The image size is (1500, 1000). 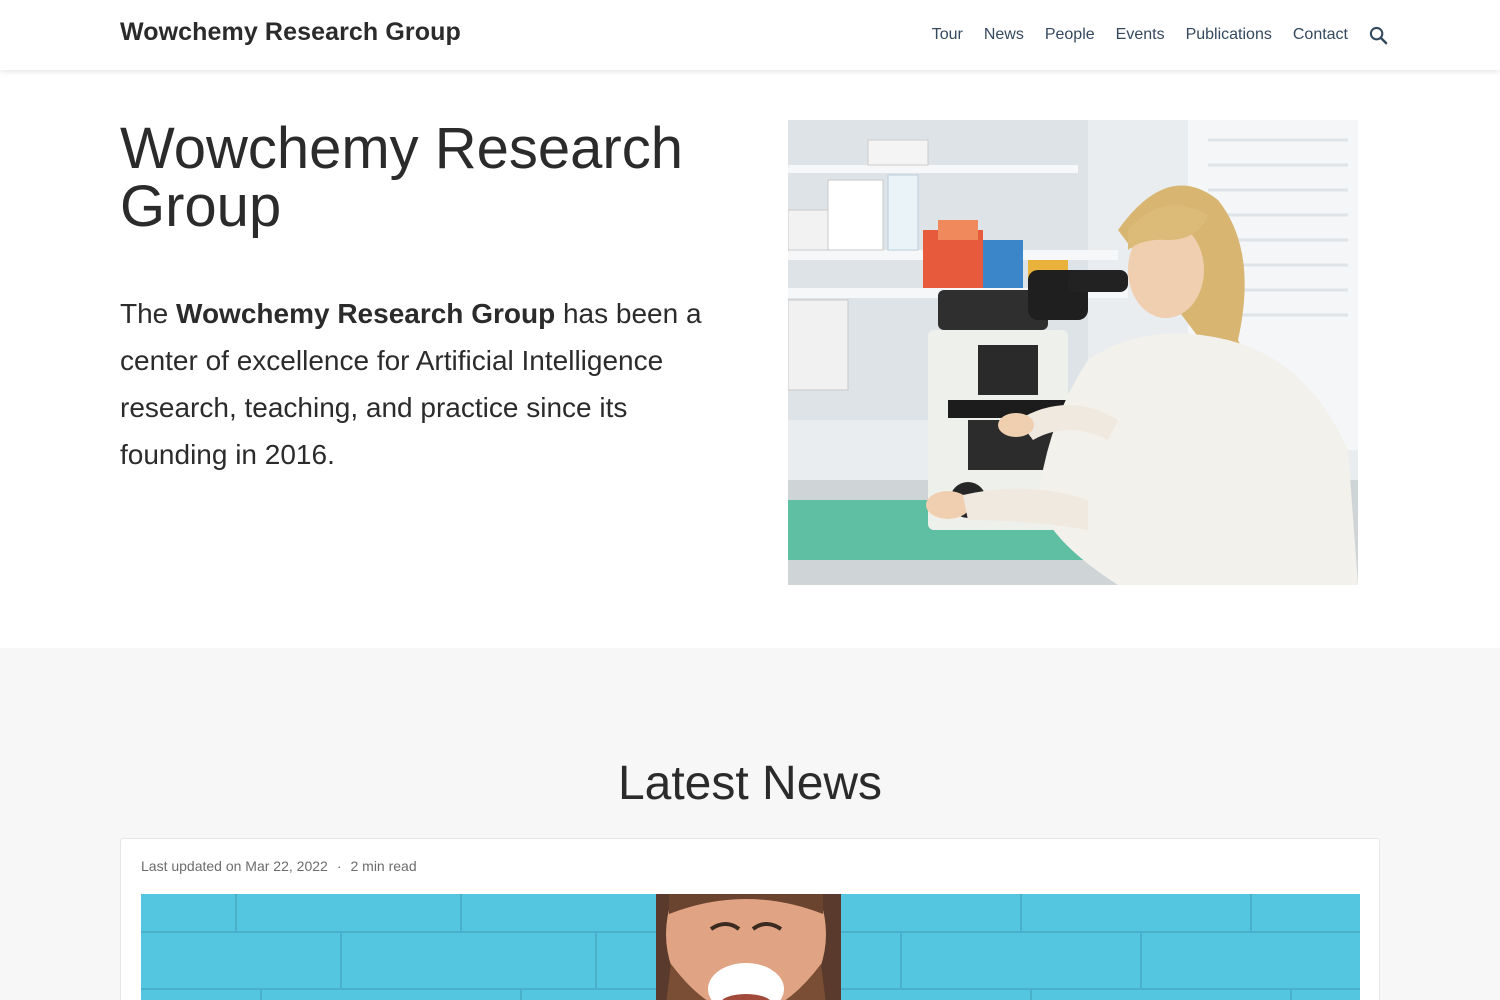 I want to click on last-updated-text: Last updated on Mar 22, 2022, so click(x=234, y=866).